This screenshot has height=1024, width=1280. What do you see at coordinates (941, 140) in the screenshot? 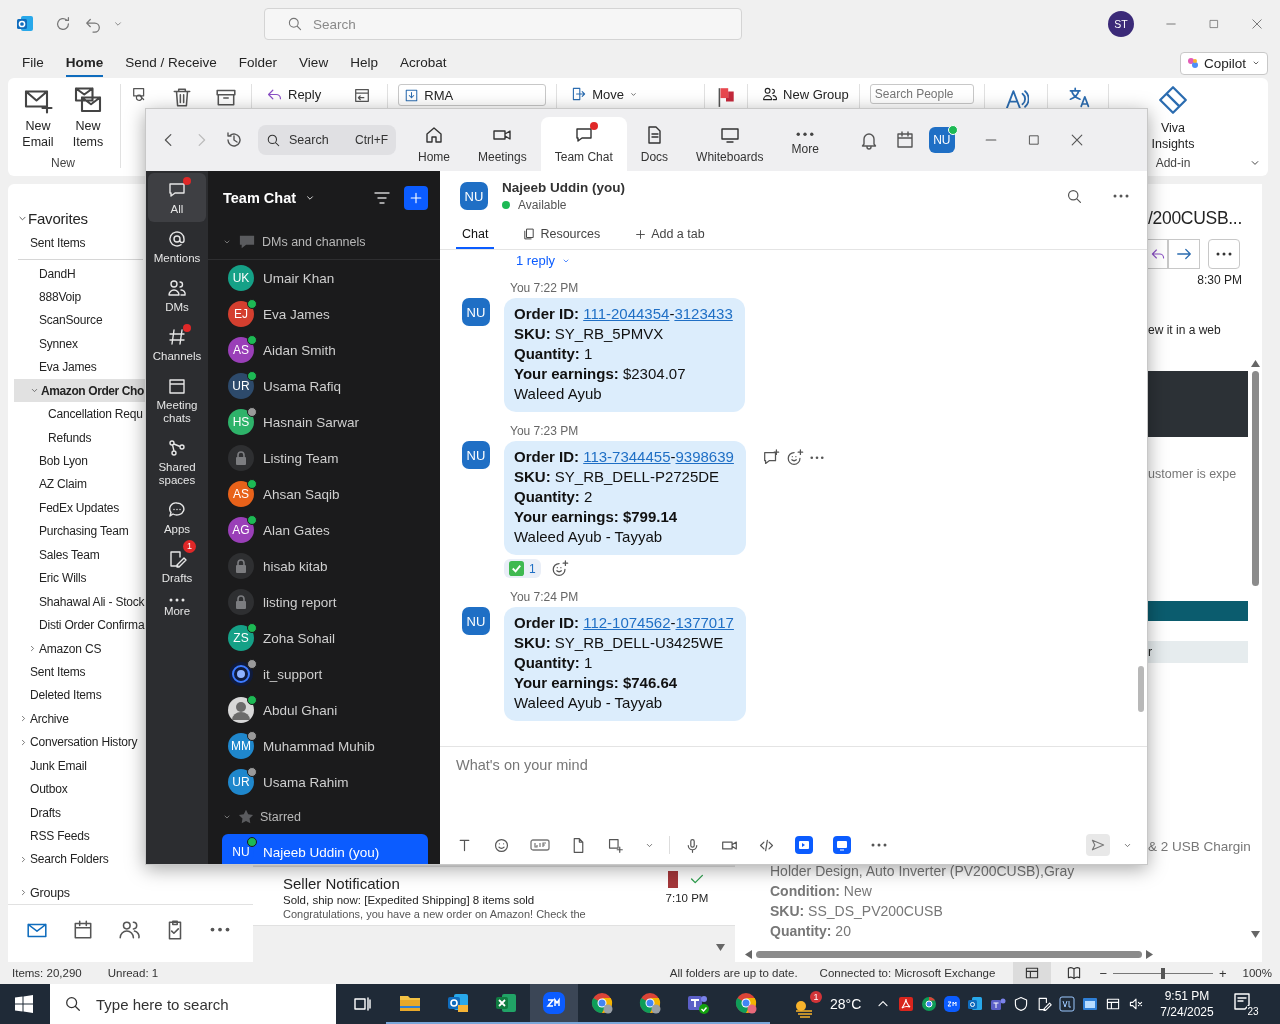
I see `profile-avatar: NU` at bounding box center [941, 140].